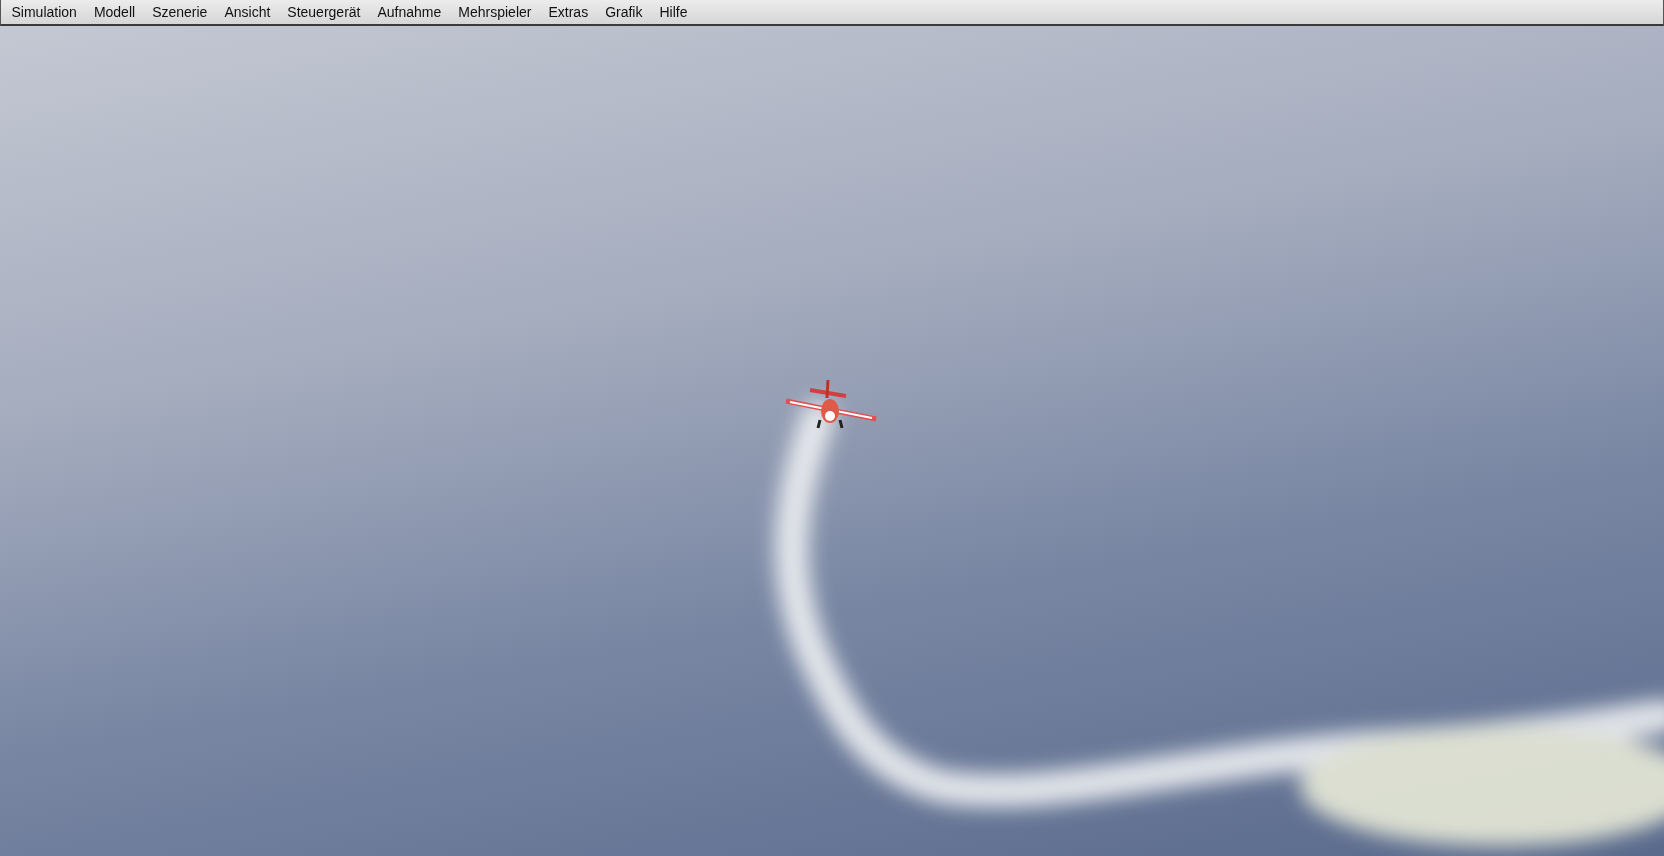  I want to click on menu-item: Mehrspieler, so click(494, 12).